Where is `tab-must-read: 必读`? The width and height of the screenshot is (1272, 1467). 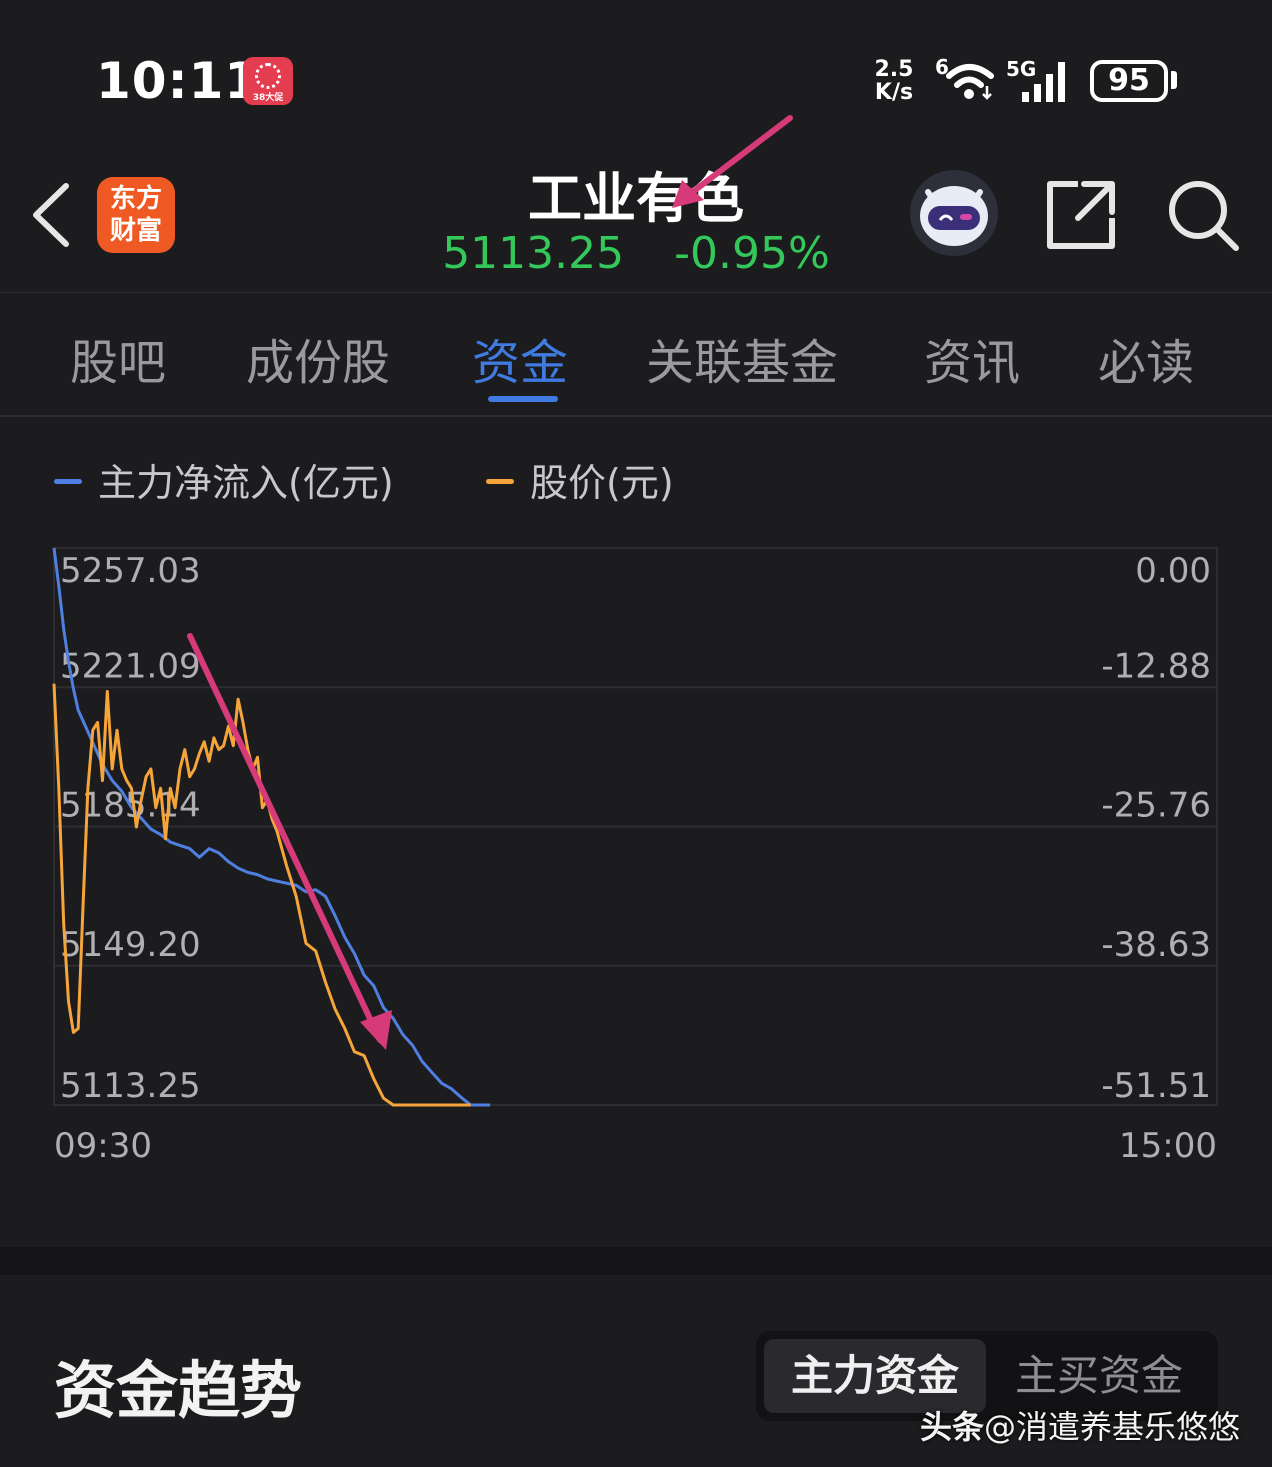
tab-must-read: 必读 is located at coordinates (1146, 358).